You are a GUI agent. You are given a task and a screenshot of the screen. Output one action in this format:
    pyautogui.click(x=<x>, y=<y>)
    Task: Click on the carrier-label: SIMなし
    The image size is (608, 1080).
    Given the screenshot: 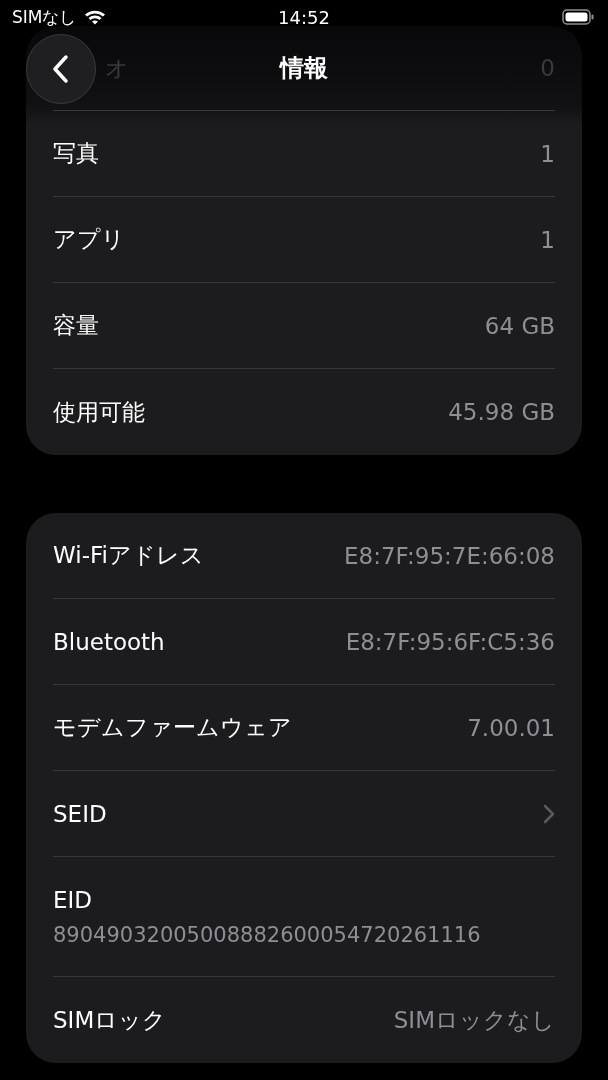 What is the action you would take?
    pyautogui.click(x=44, y=17)
    